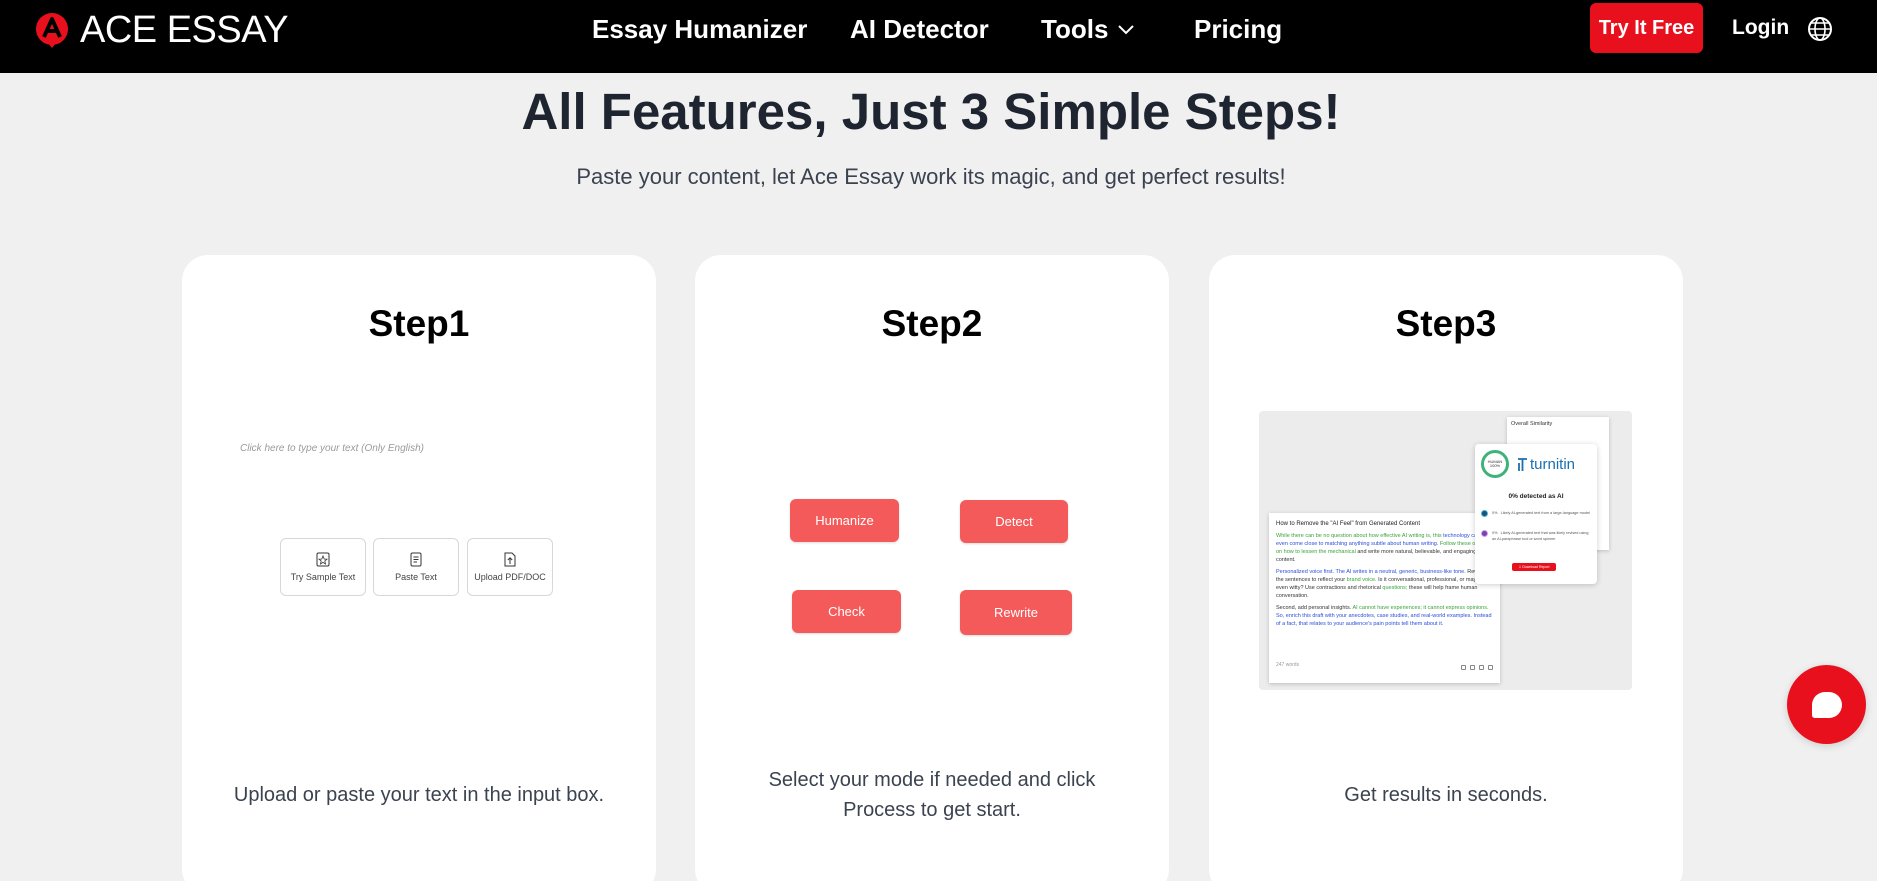  I want to click on check-mode-button: Check, so click(846, 611).